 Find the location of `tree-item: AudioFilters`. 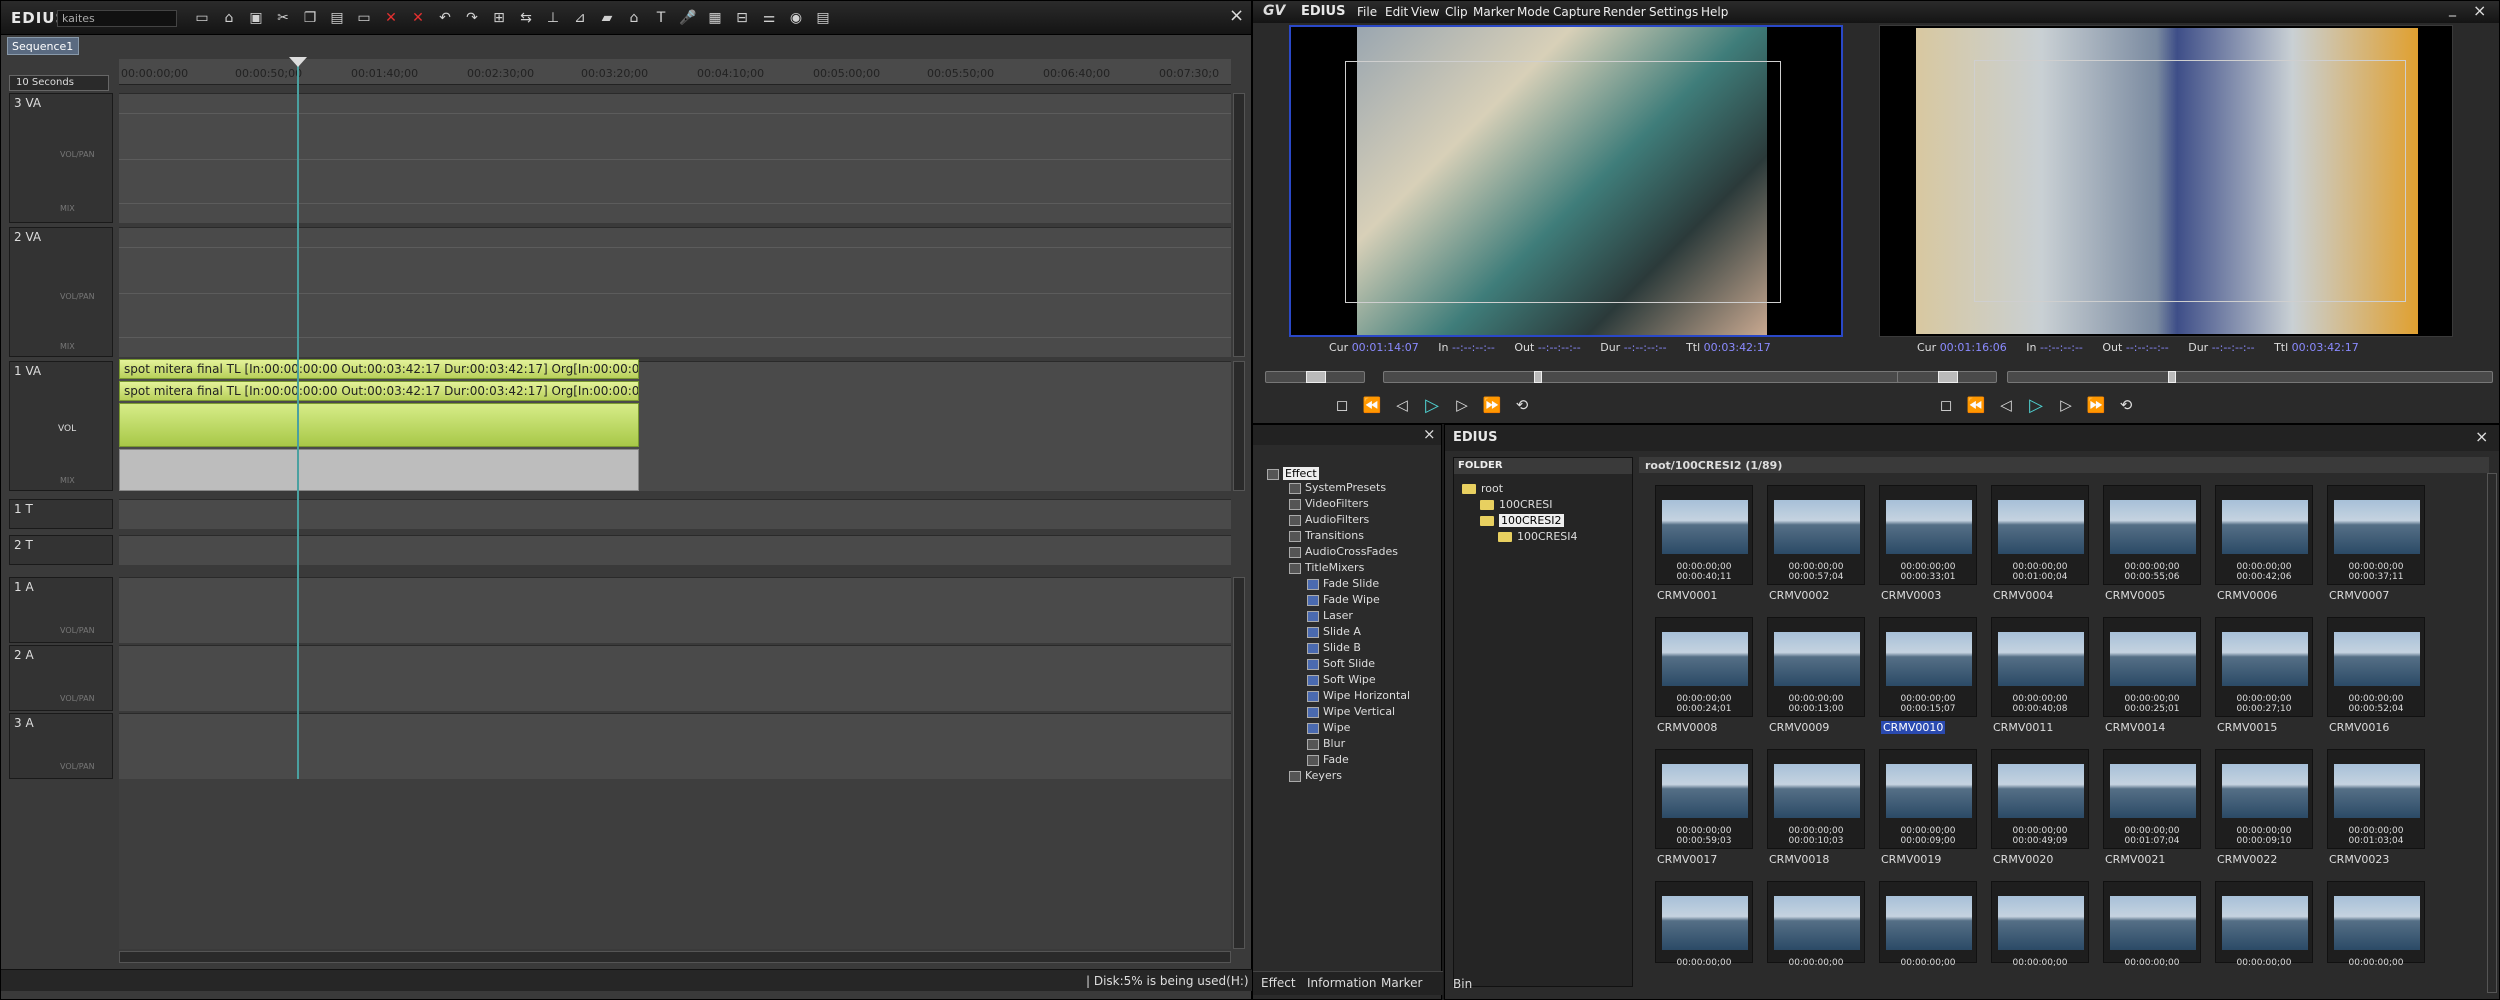

tree-item: AudioFilters is located at coordinates (1329, 519).